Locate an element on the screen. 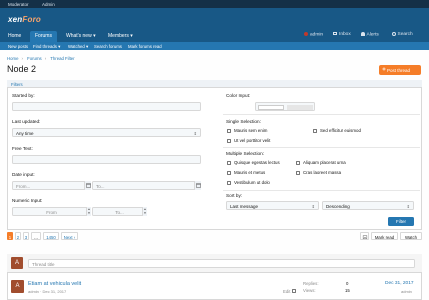 This screenshot has width=429, height=300. color-picker is located at coordinates (285, 106).